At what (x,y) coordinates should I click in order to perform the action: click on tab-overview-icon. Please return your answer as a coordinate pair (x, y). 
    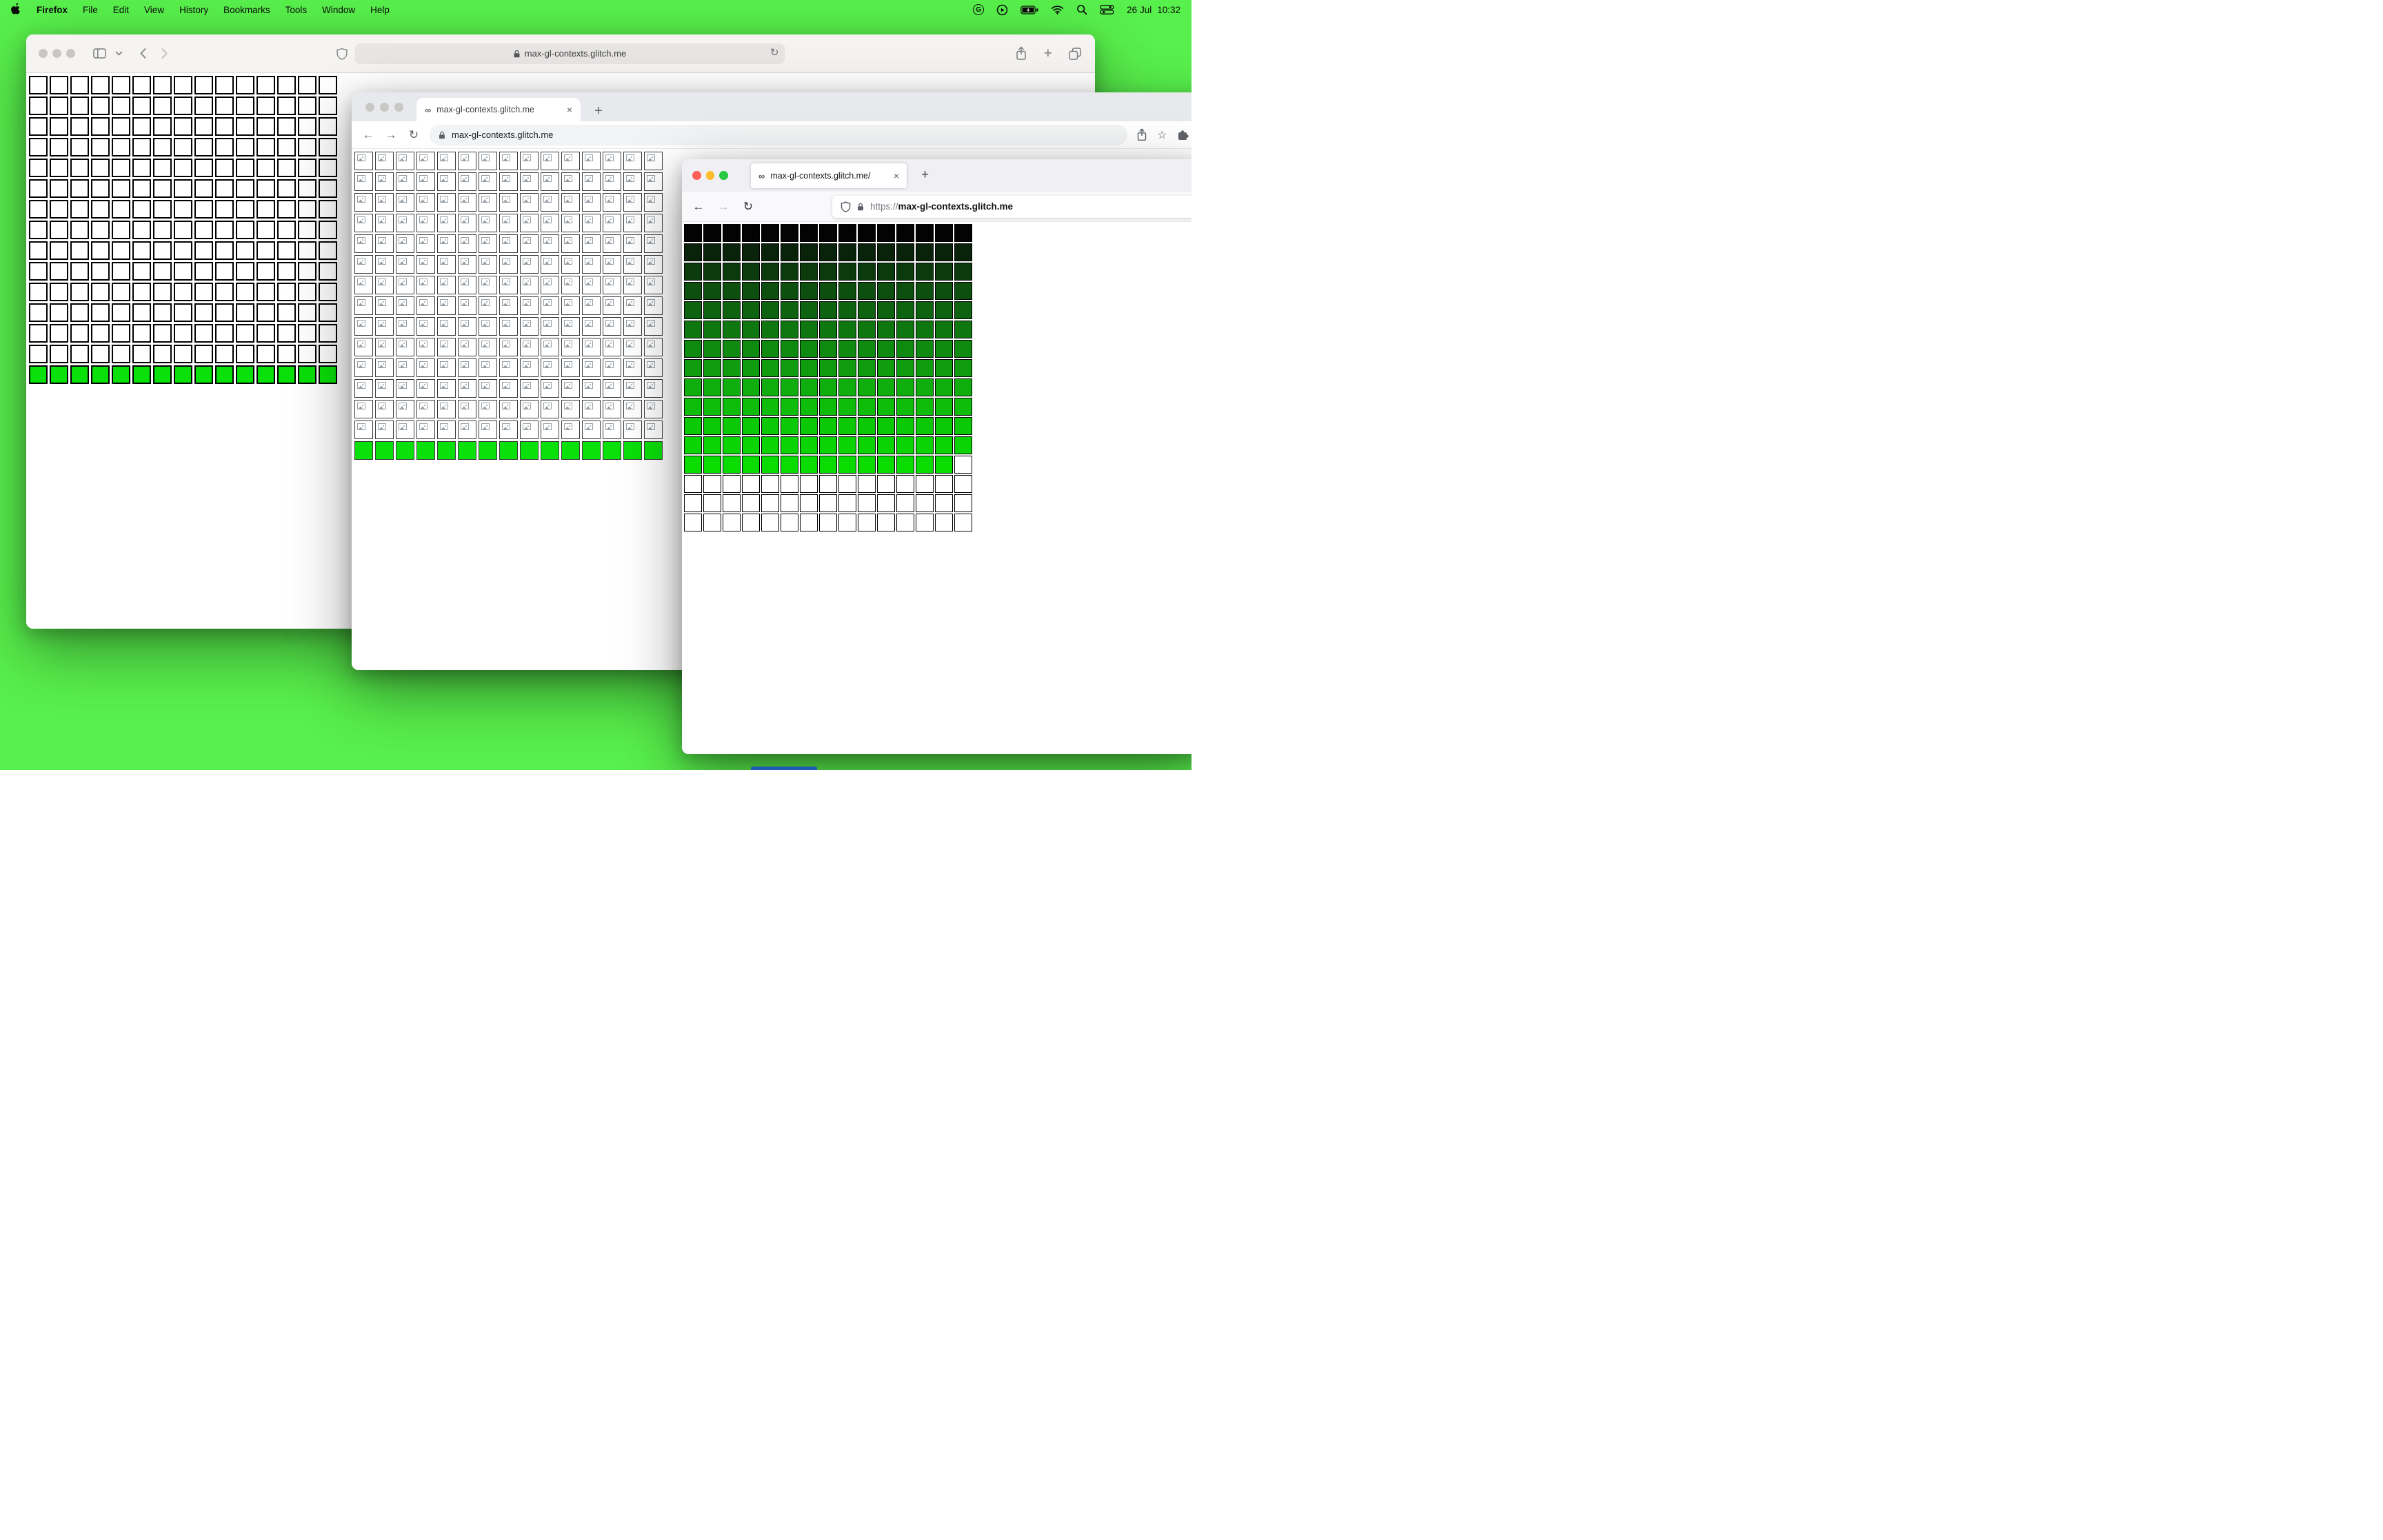
    Looking at the image, I should click on (1075, 54).